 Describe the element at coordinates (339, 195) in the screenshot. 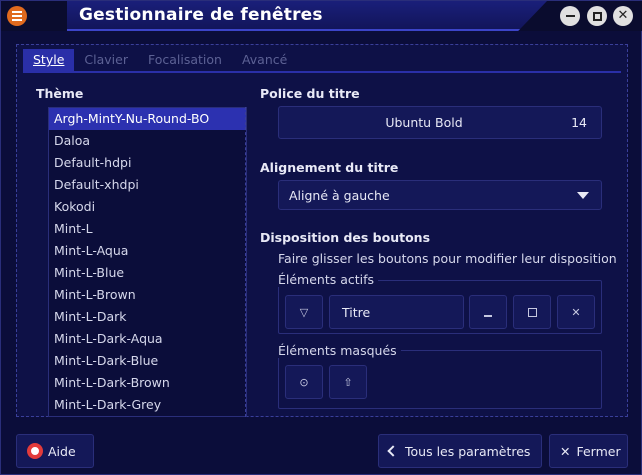

I see `title-alignment-value: Aligné à gauche` at that location.